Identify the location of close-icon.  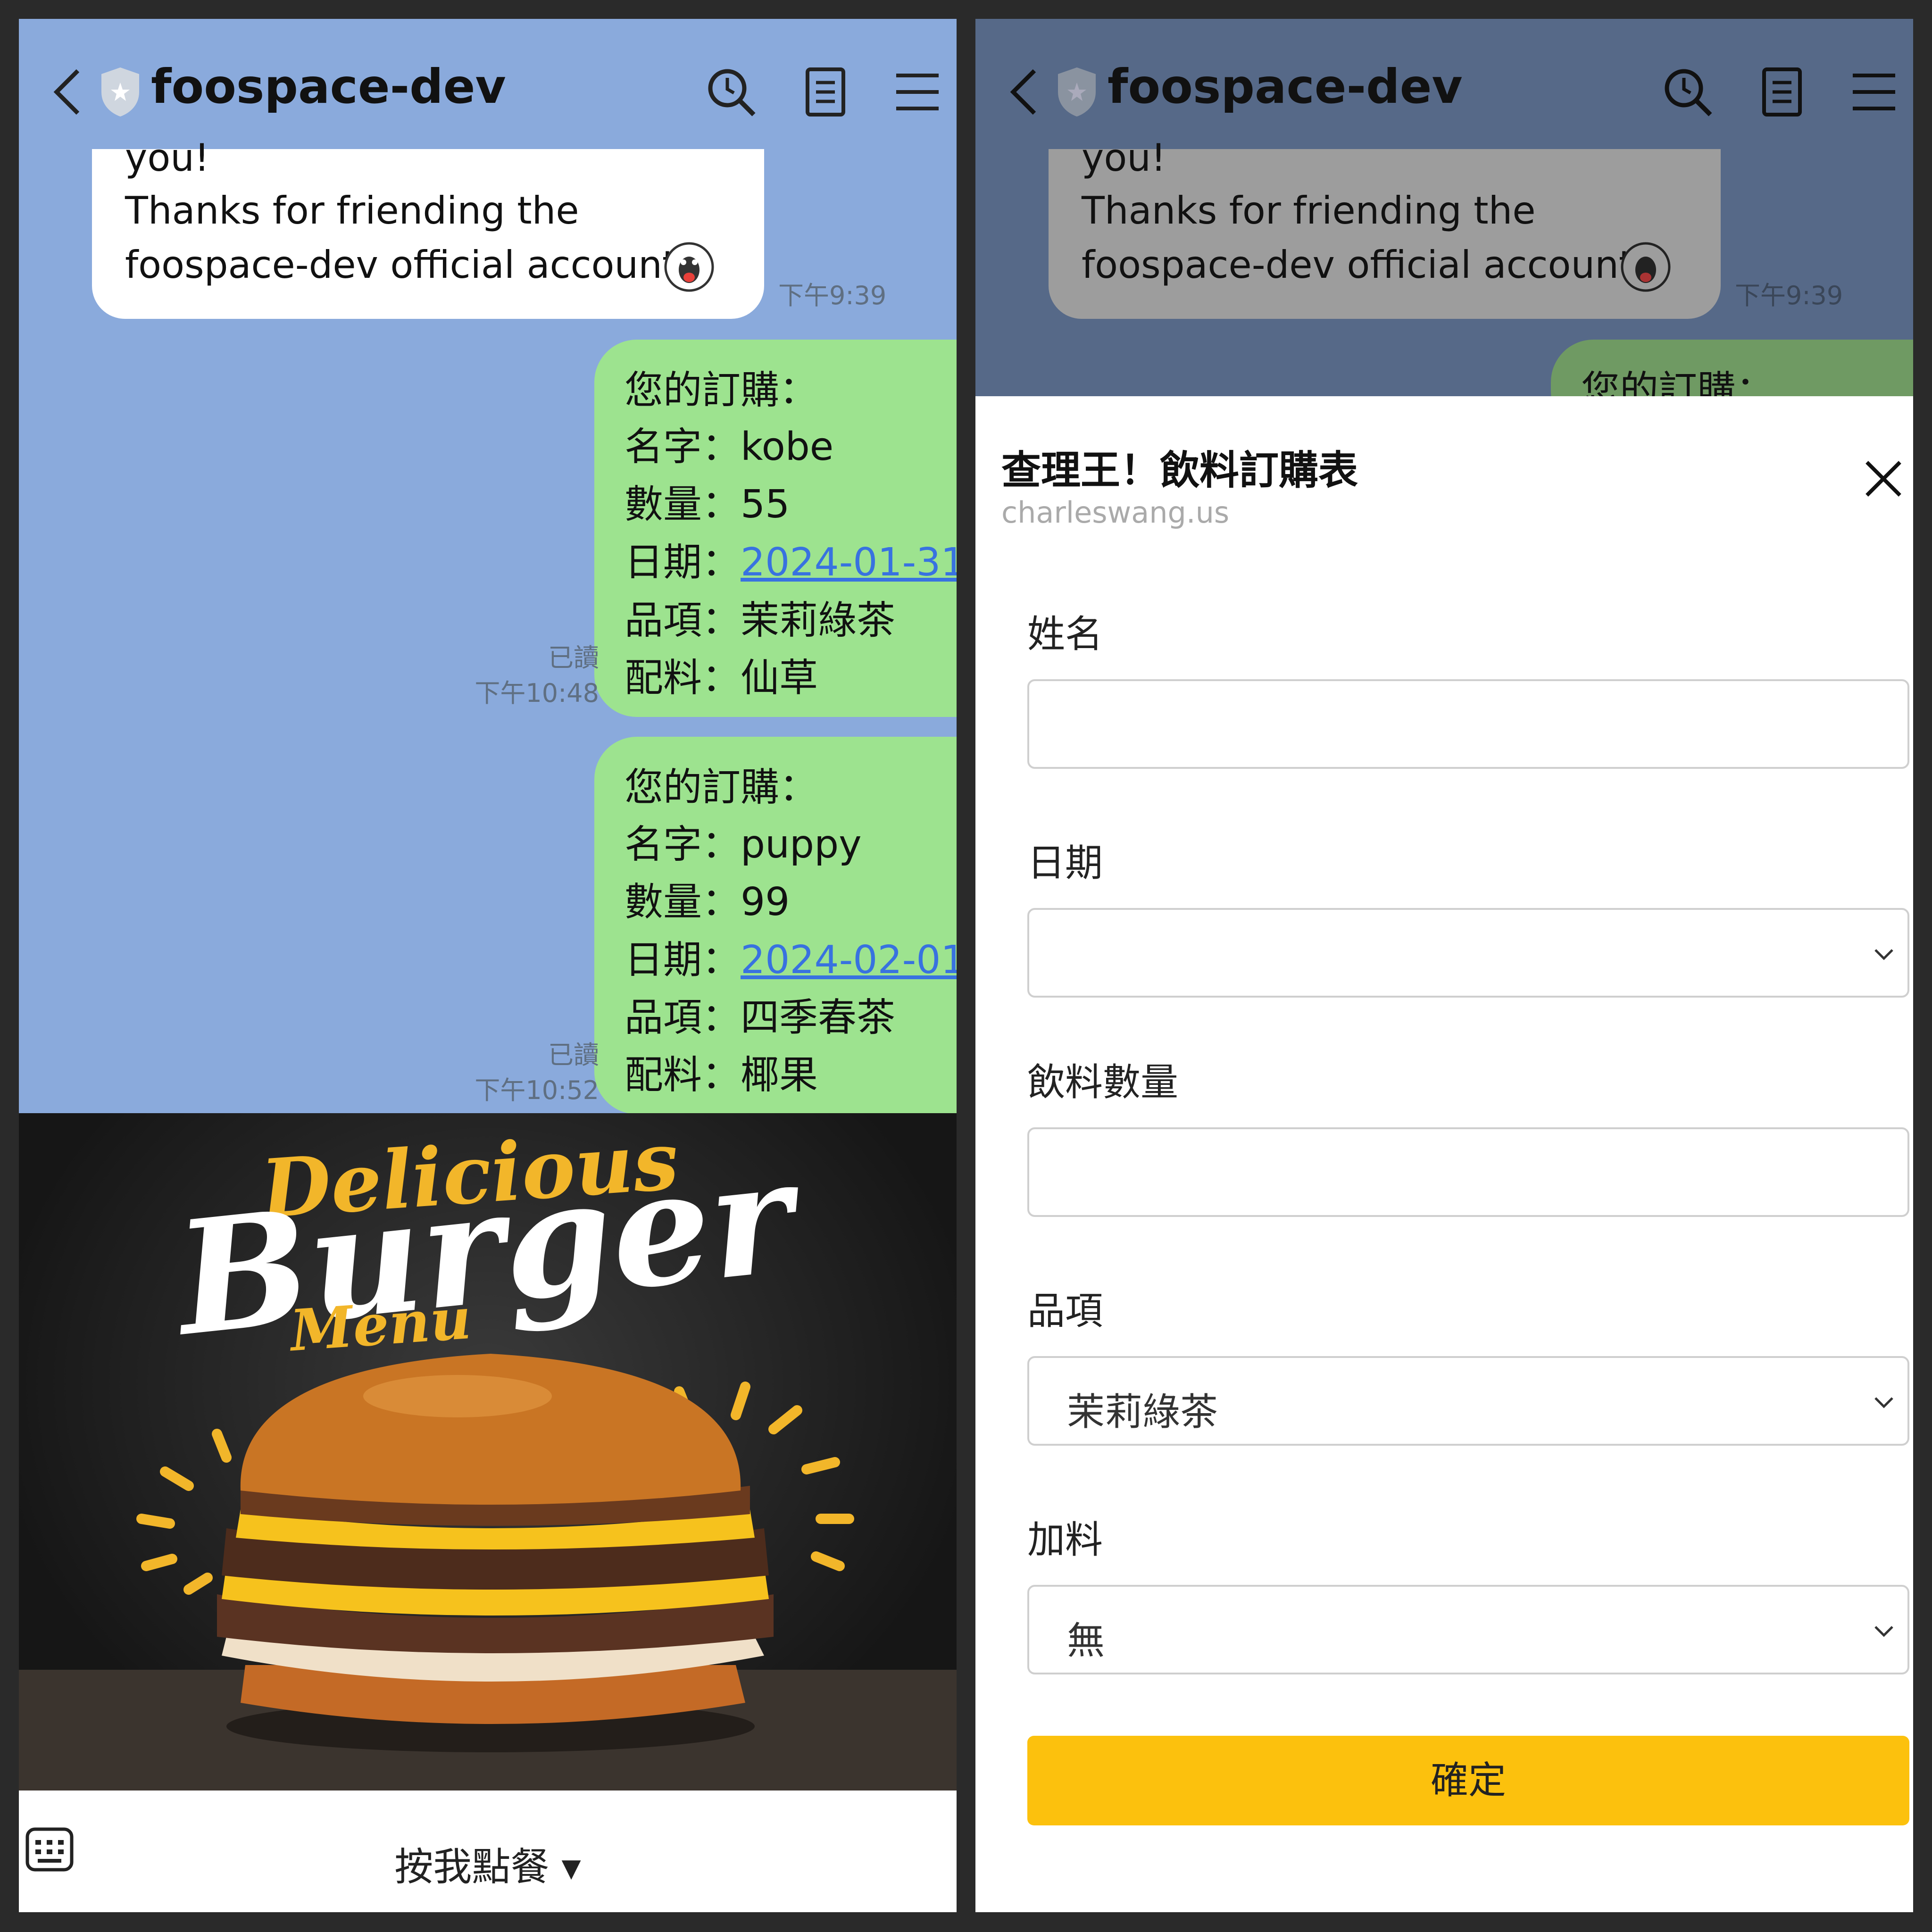
(1883, 479).